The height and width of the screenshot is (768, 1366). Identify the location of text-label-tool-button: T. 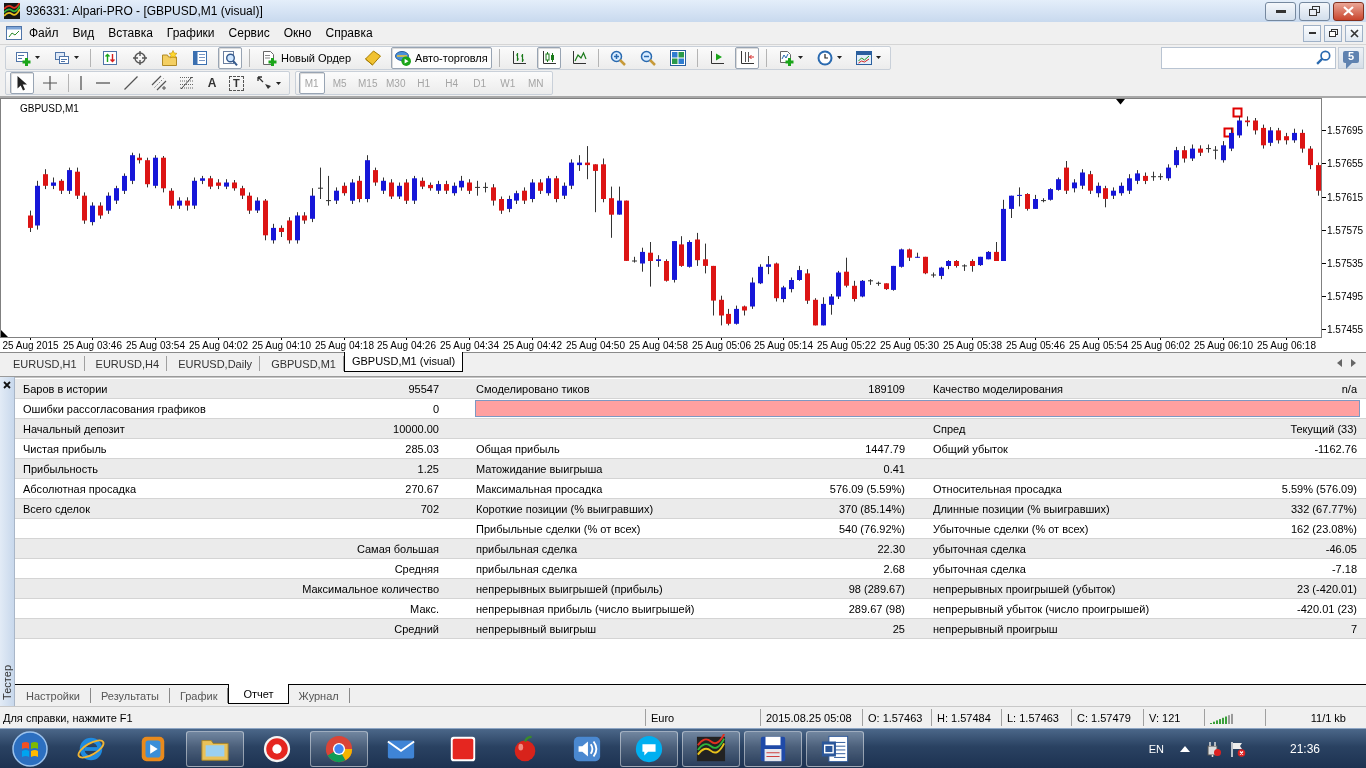
(236, 83).